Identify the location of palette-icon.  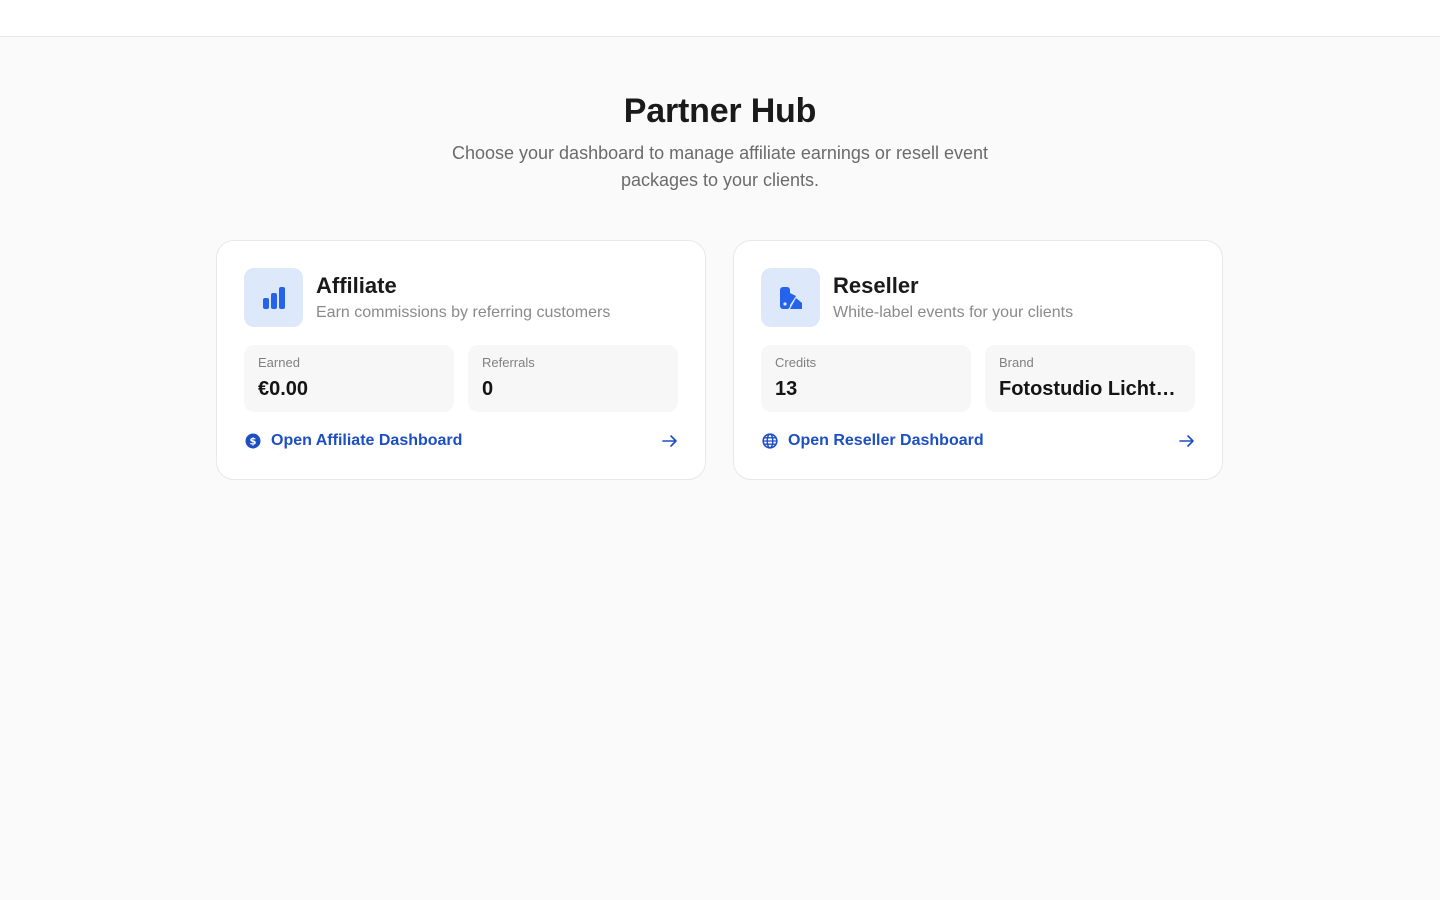
(790, 297).